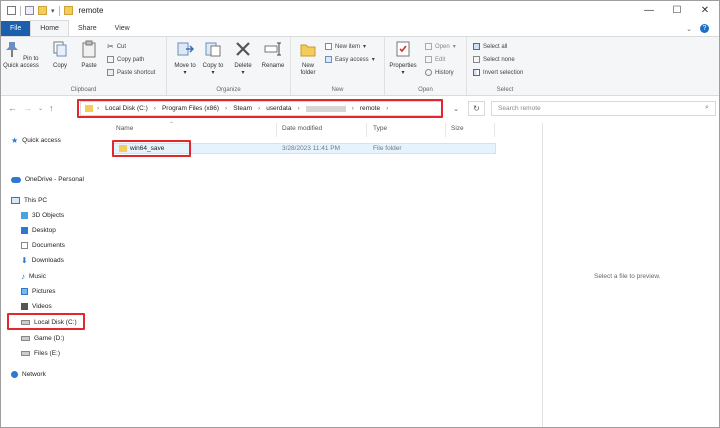 Image resolution: width=720 pixels, height=428 pixels. I want to click on help-icon: ?, so click(704, 28).